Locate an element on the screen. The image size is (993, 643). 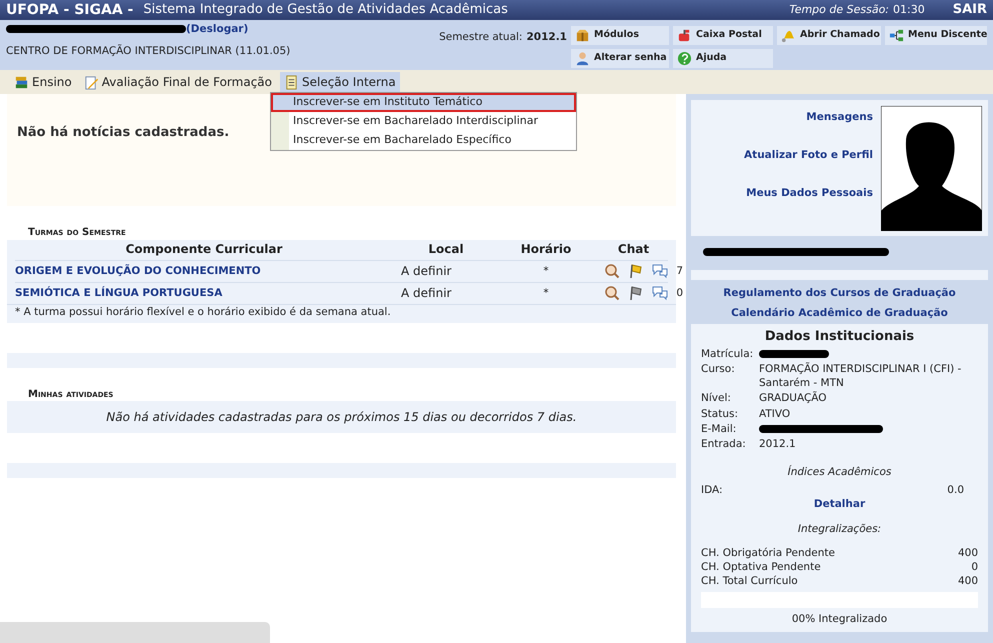
person-icon is located at coordinates (582, 58).